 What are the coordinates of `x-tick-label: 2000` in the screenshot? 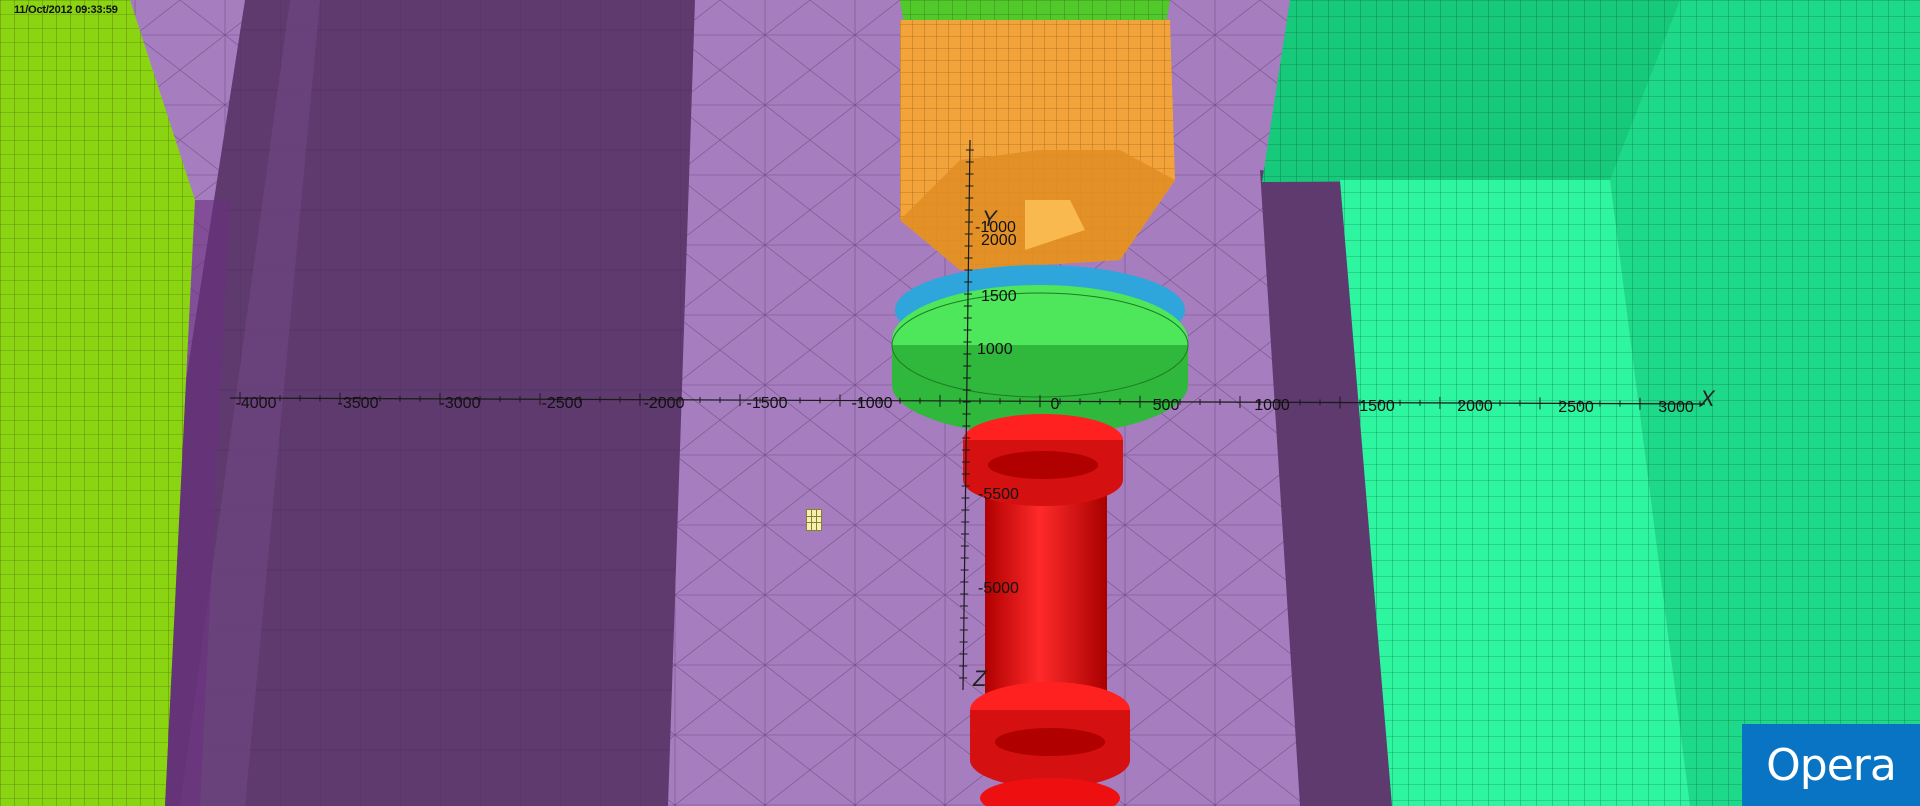 It's located at (1475, 406).